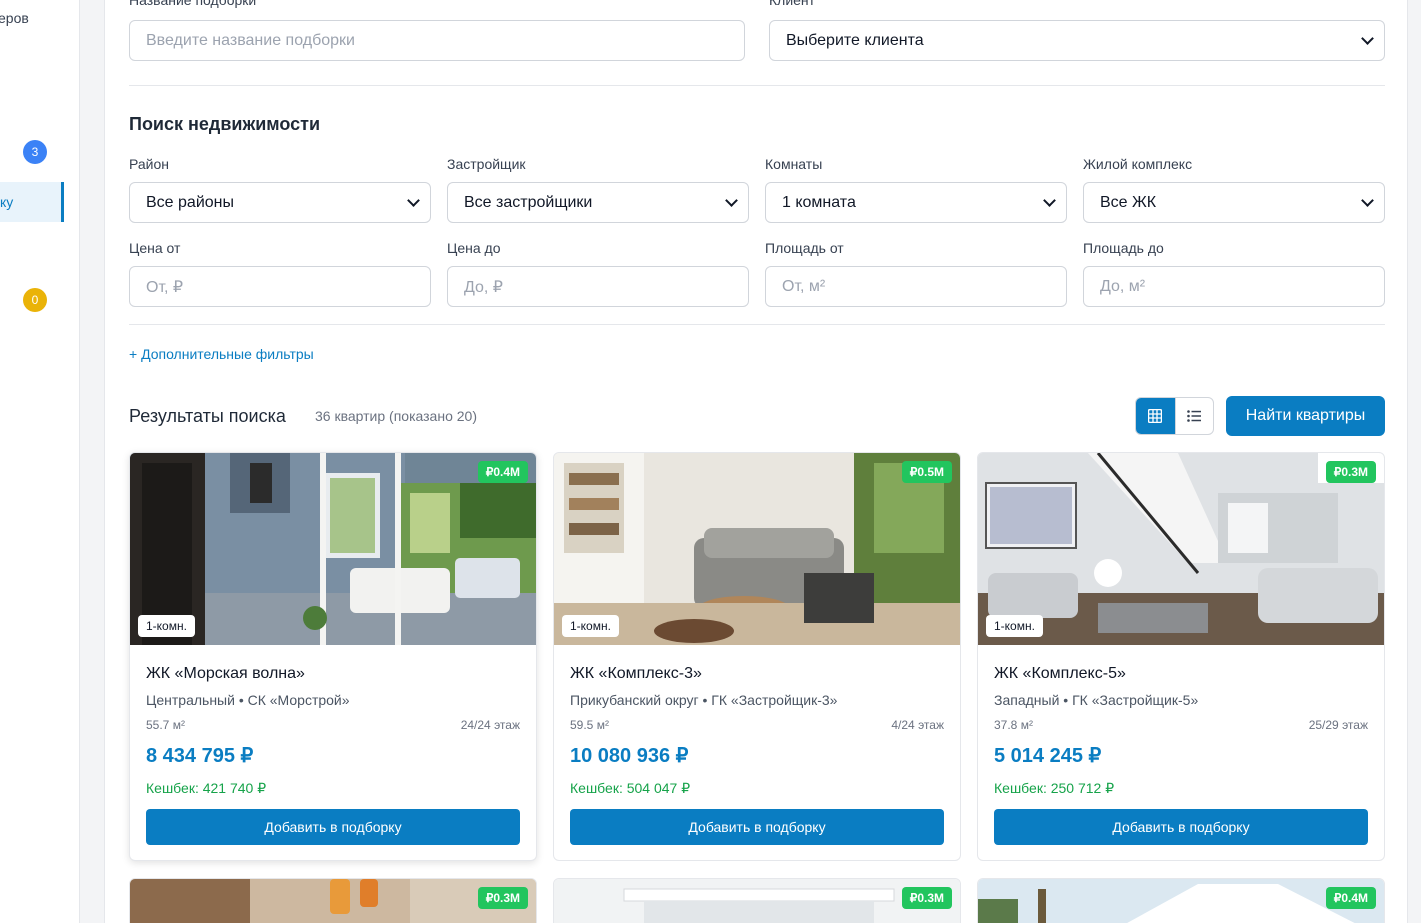 The height and width of the screenshot is (923, 1421). What do you see at coordinates (636, 673) in the screenshot?
I see `complex-name: ЖК «Комплекс-3»` at bounding box center [636, 673].